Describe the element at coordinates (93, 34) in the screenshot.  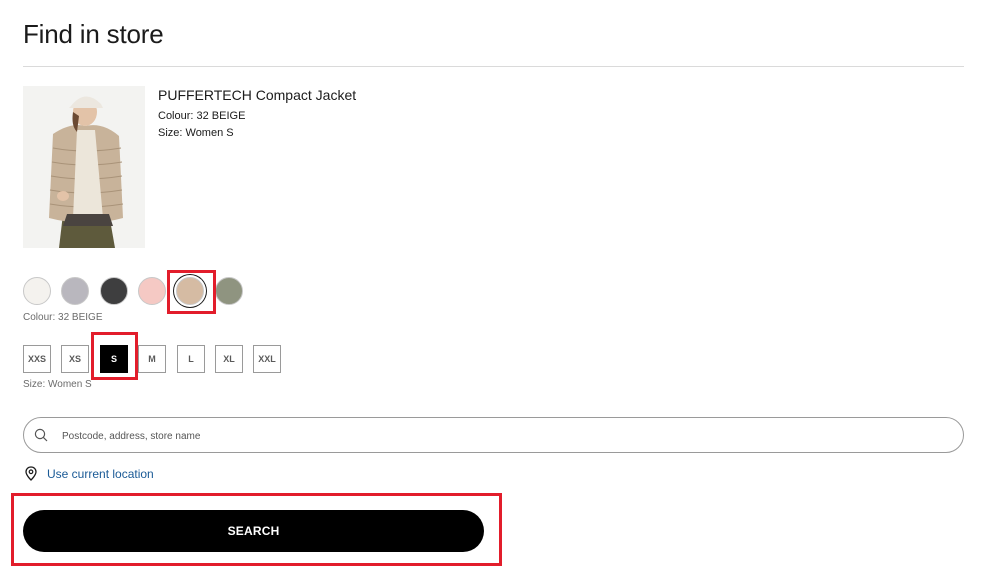
I see `page-title: Find in store` at that location.